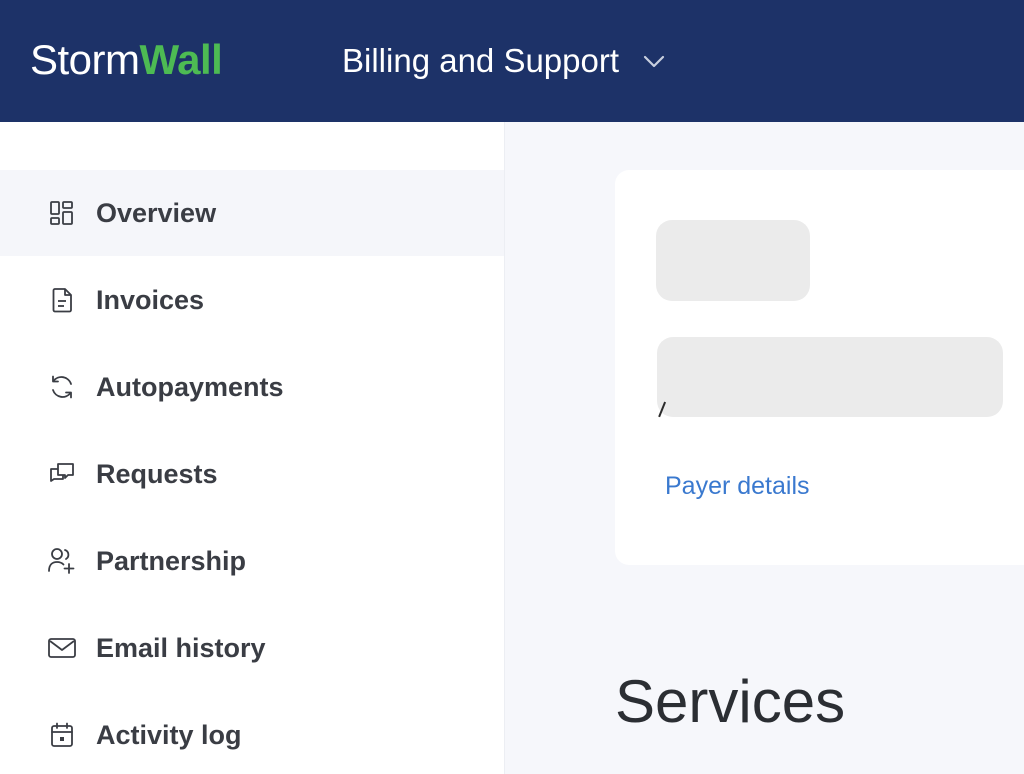 Image resolution: width=1024 pixels, height=774 pixels. What do you see at coordinates (62, 735) in the screenshot?
I see `calendar-icon` at bounding box center [62, 735].